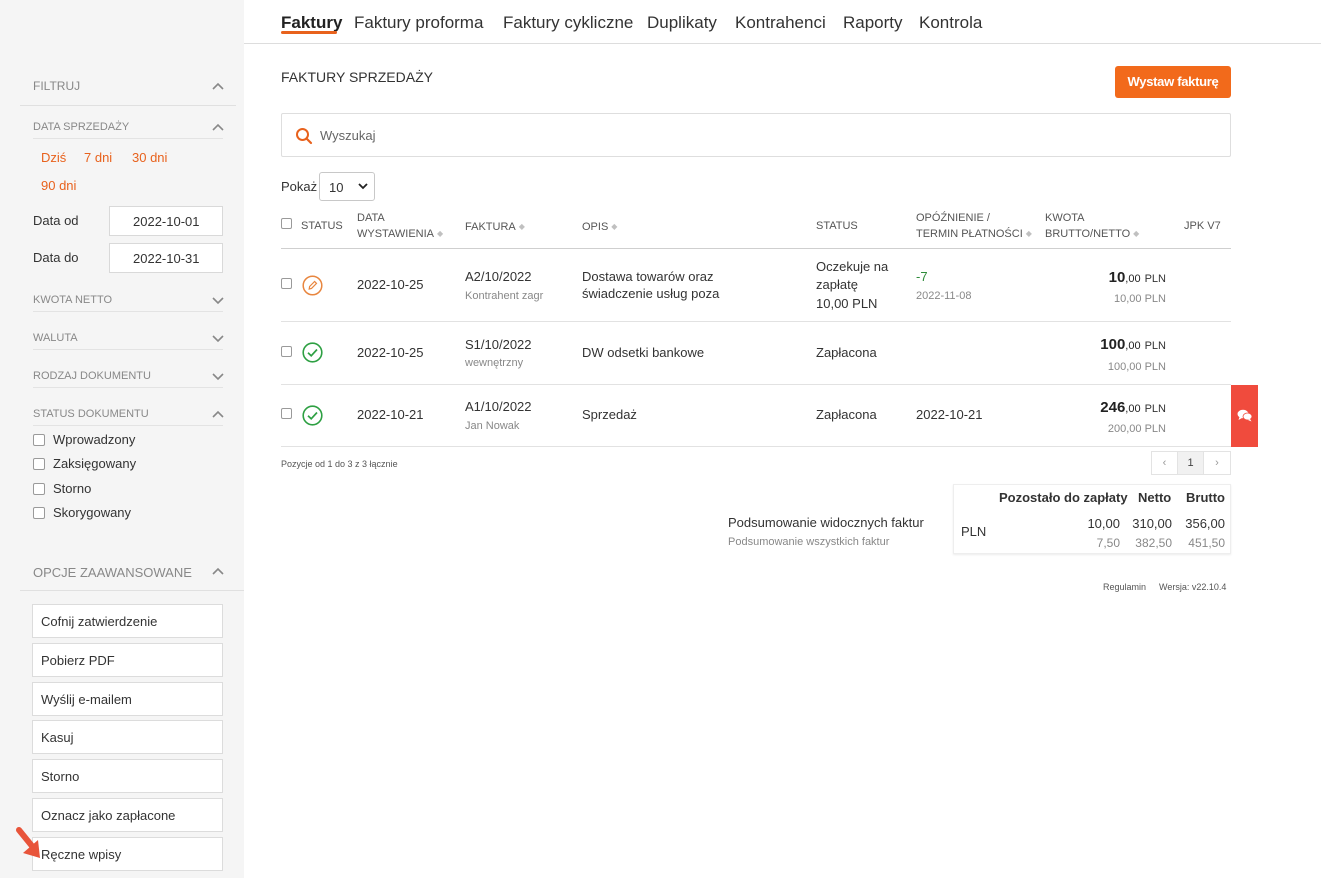  What do you see at coordinates (91, 414) in the screenshot?
I see `status-doc-title: STATUS DOKUMENTU` at bounding box center [91, 414].